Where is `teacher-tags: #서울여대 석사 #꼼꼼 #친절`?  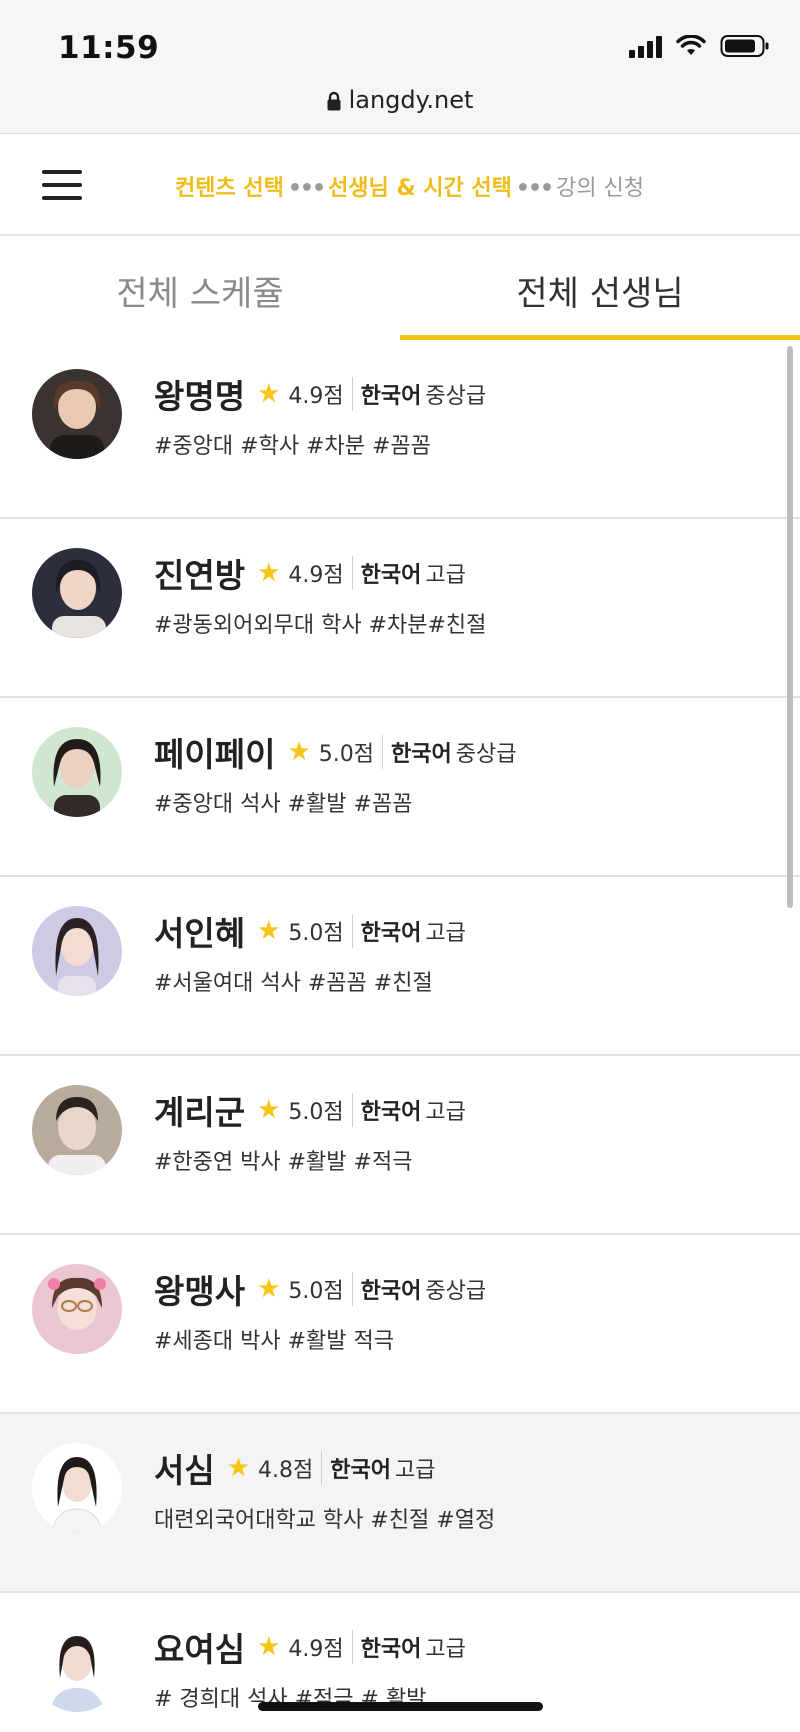
teacher-tags: #서울여대 석사 #꼼꼼 #친절 is located at coordinates (293, 983).